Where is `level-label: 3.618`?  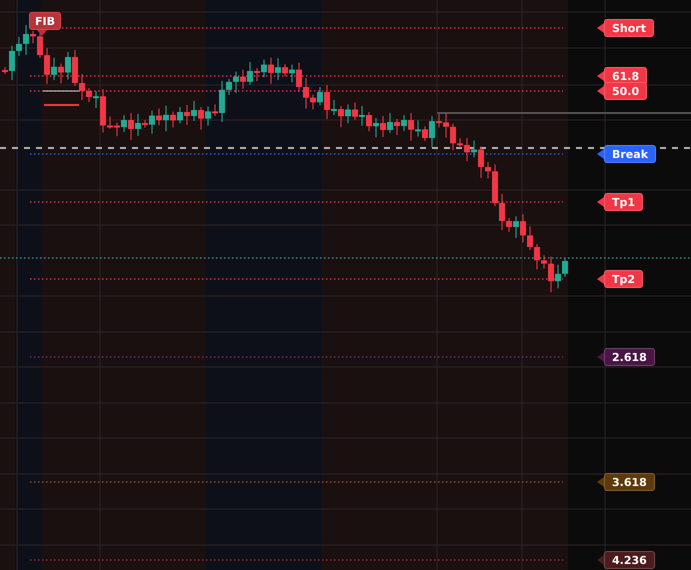 level-label: 3.618 is located at coordinates (626, 482).